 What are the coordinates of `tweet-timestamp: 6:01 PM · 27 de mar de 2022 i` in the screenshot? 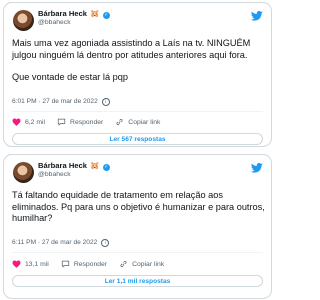 It's located at (61, 102).